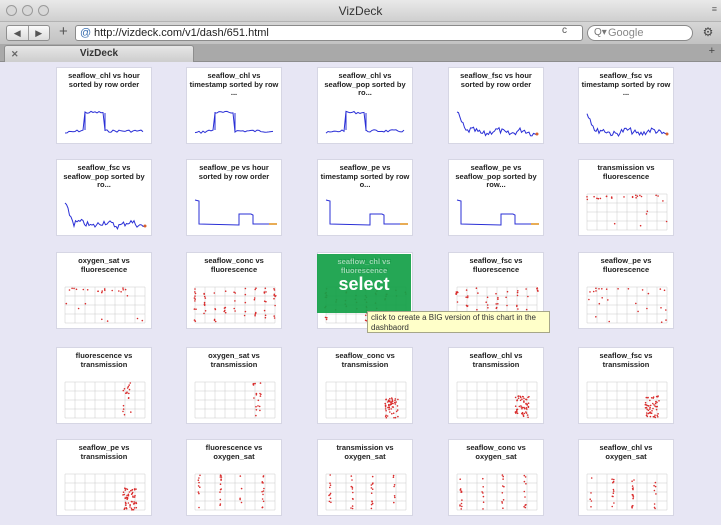 The width and height of the screenshot is (721, 525). Describe the element at coordinates (39, 33) in the screenshot. I see `forward-arrow-icon: ▶` at that location.